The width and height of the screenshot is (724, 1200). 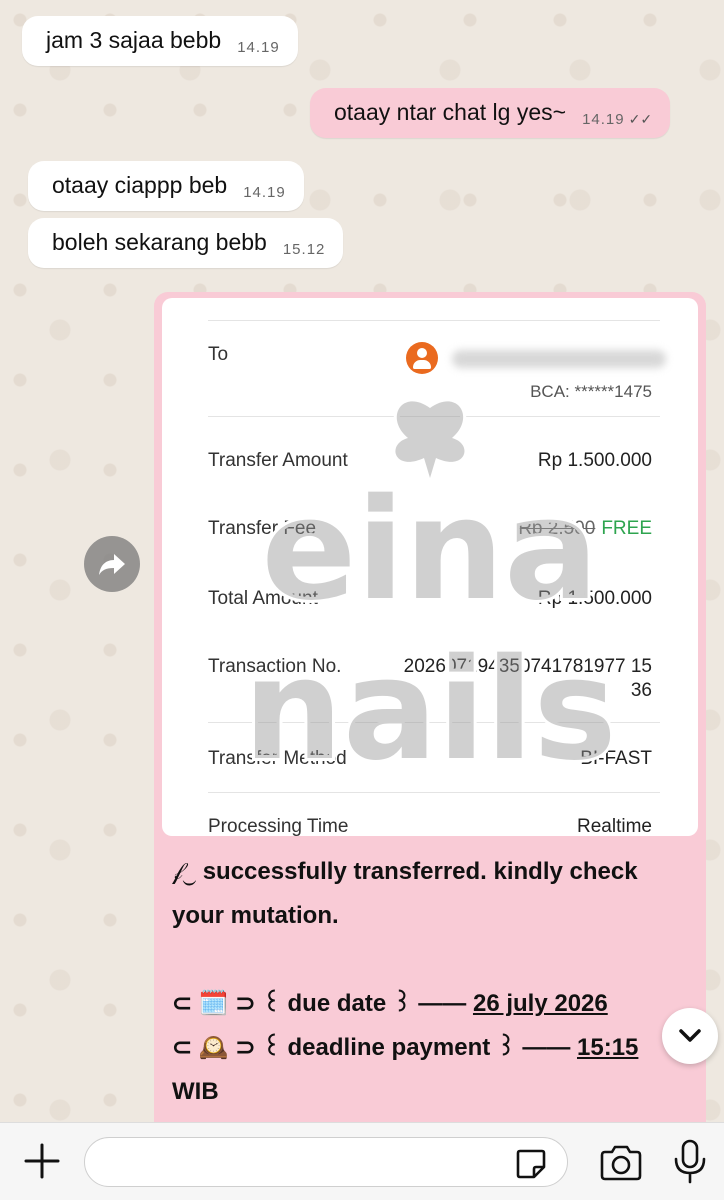 I want to click on deadline-prefix: ⊂ 🕰️ ⊃ ꒰ deadline payment ꒱ ——, so click(x=374, y=1047).